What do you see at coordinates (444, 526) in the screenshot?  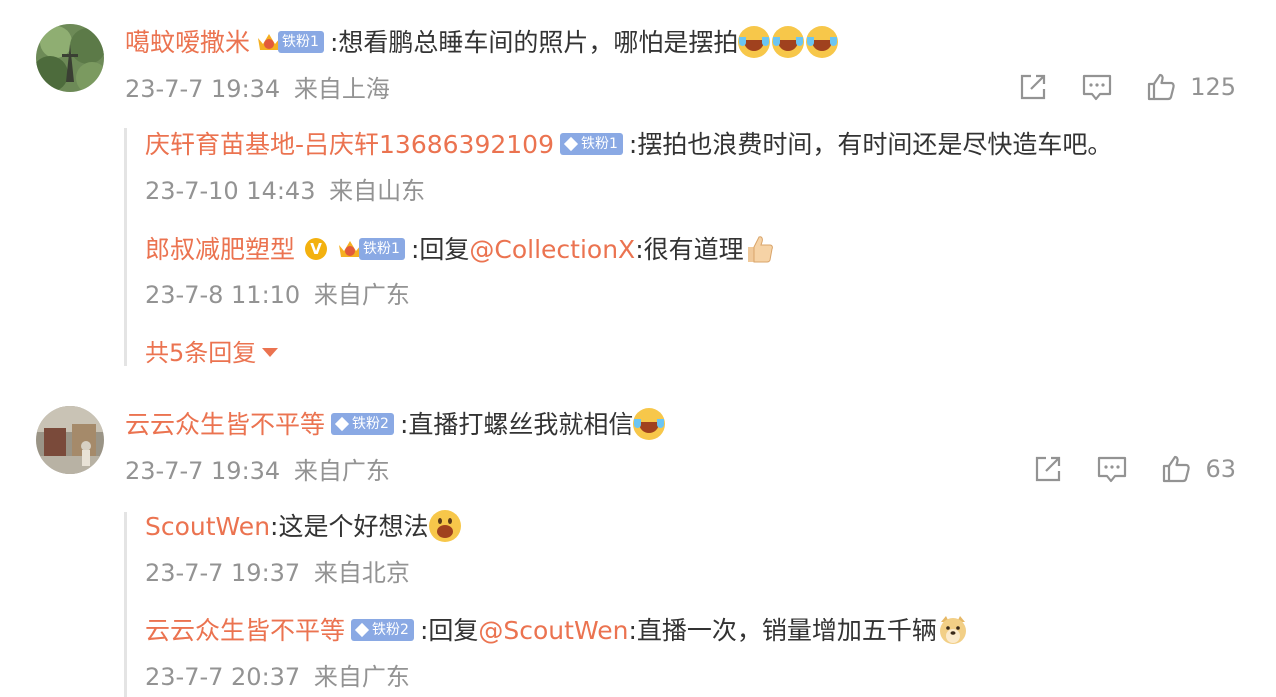 I see `grin-emoji-icon` at bounding box center [444, 526].